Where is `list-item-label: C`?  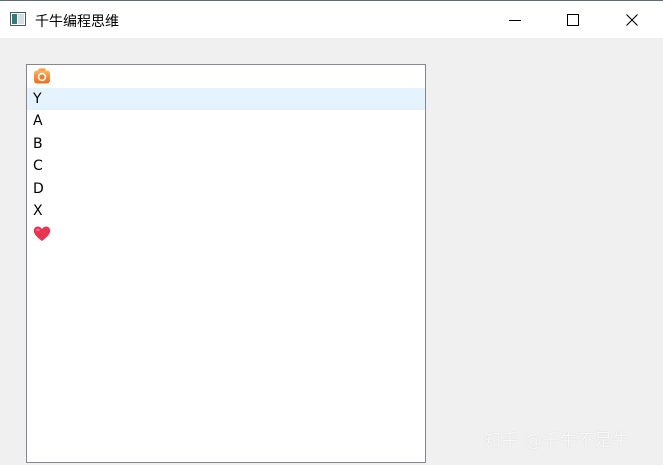 list-item-label: C is located at coordinates (38, 166).